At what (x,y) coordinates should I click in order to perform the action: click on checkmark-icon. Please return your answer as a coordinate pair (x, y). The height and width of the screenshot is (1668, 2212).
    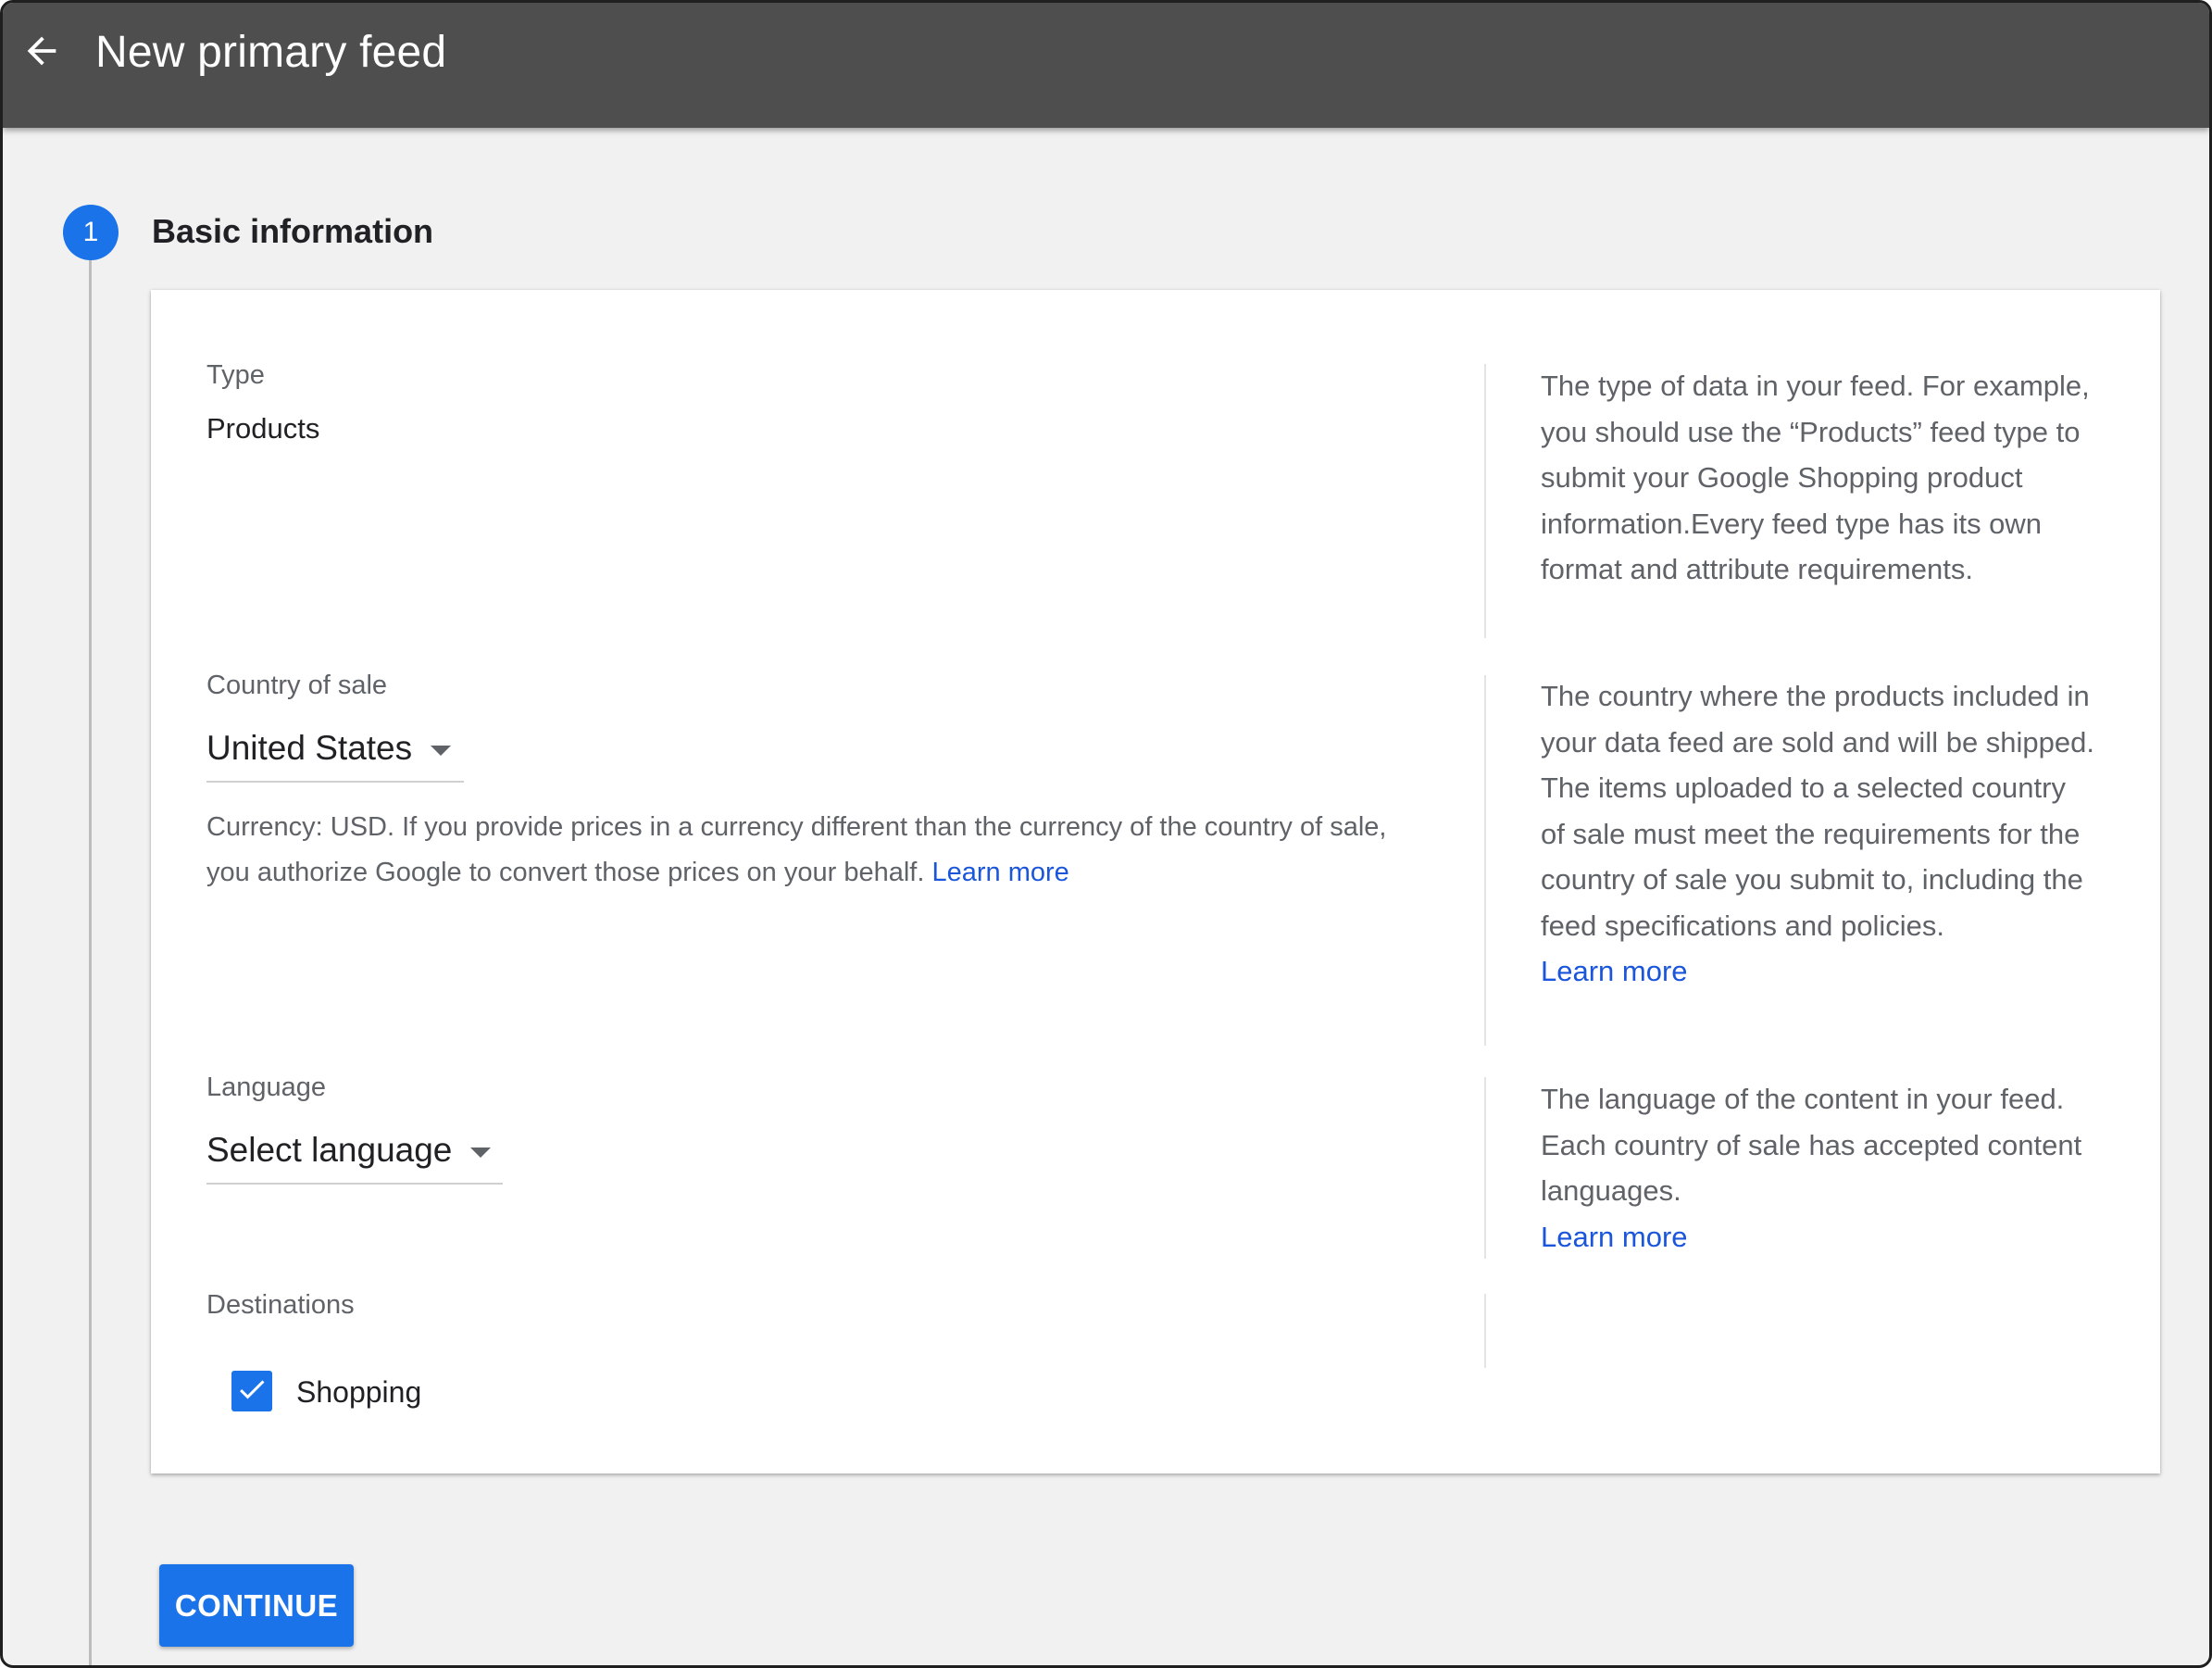
    Looking at the image, I should click on (252, 1392).